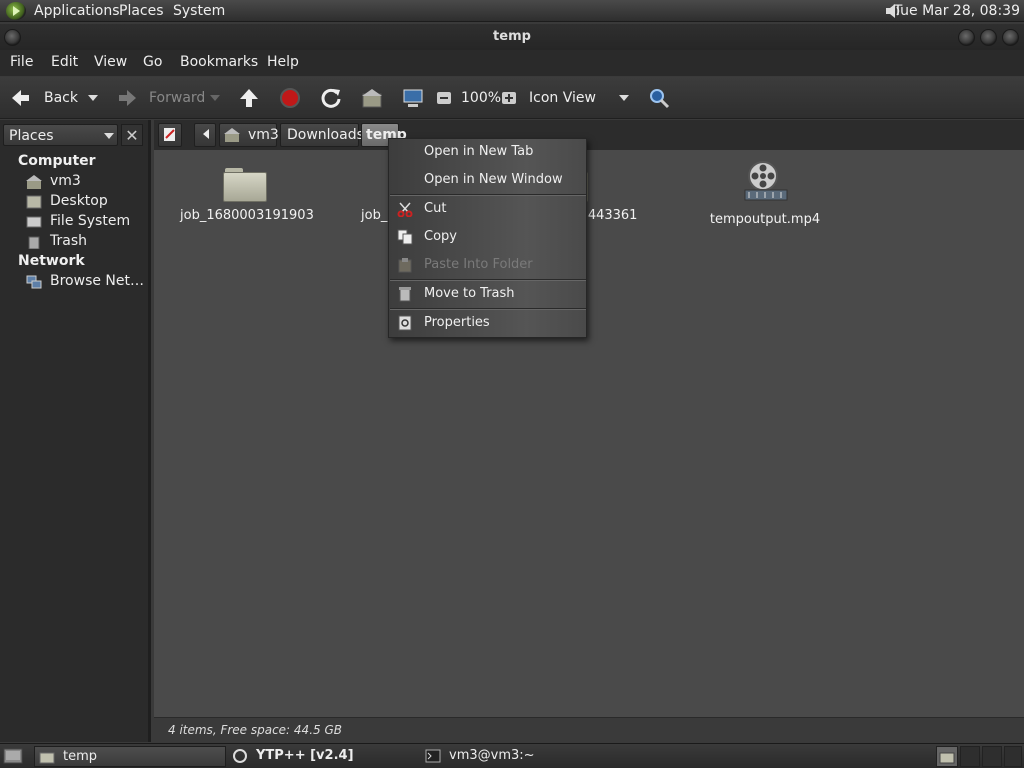 The width and height of the screenshot is (1024, 768). What do you see at coordinates (444, 98) in the screenshot?
I see `zoom-out-icon` at bounding box center [444, 98].